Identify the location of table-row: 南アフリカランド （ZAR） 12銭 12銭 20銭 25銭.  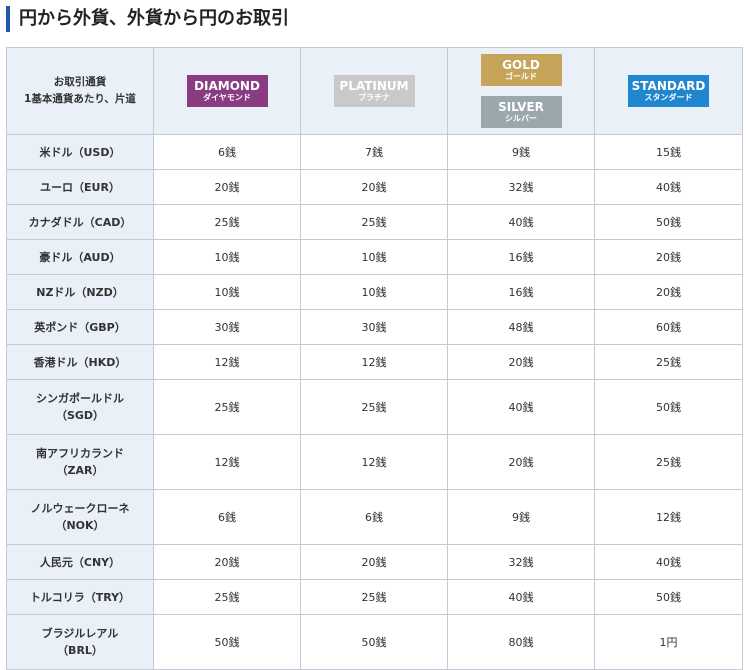
(374, 462).